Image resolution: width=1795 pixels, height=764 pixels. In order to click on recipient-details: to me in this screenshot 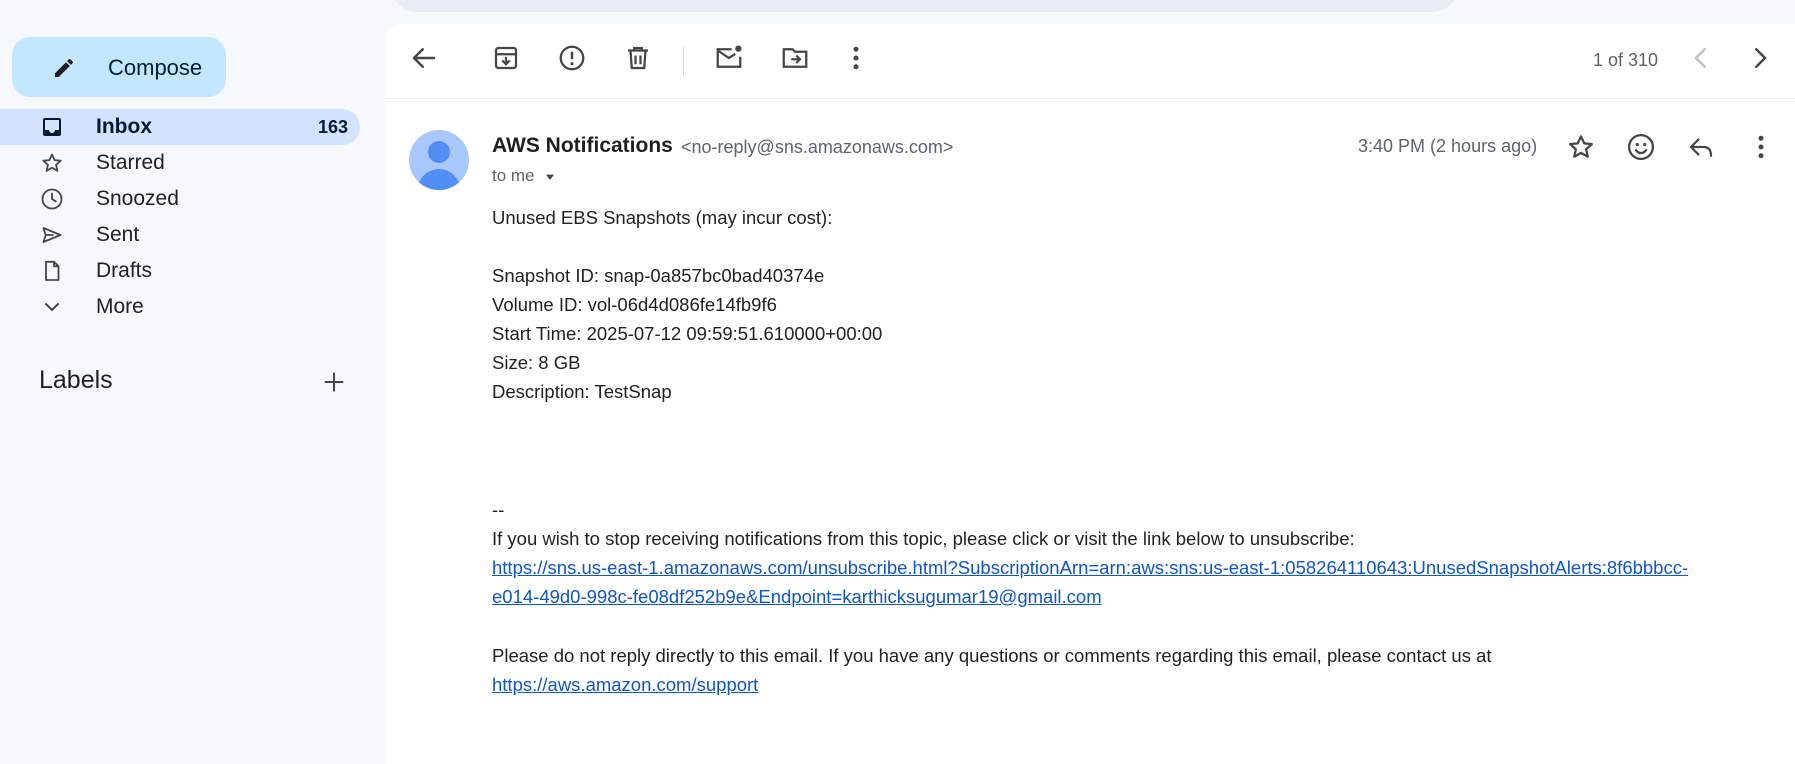, I will do `click(524, 176)`.